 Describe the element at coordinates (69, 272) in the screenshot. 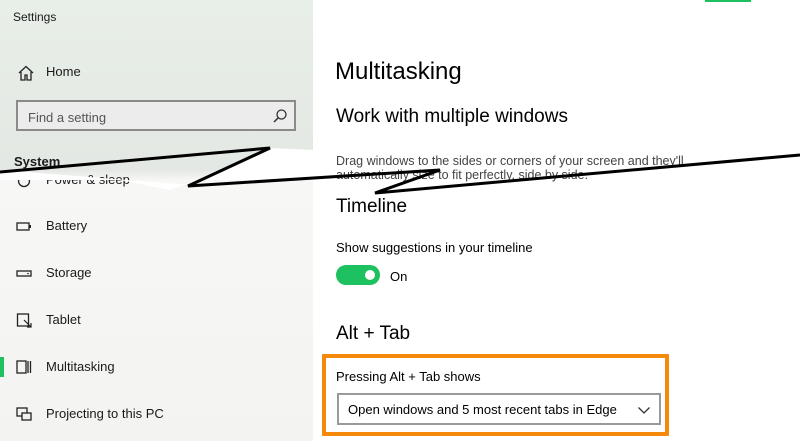

I see `sidebar-item-label: Storage` at that location.